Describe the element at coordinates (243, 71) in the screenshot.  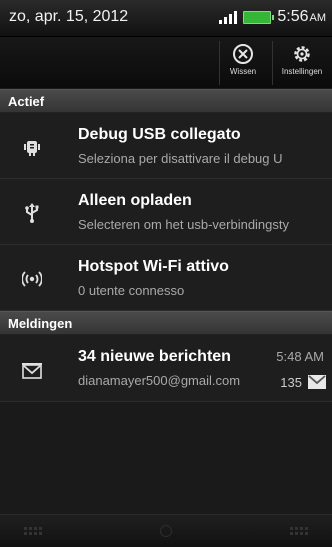
I see `clear-all-label: Wissen` at that location.